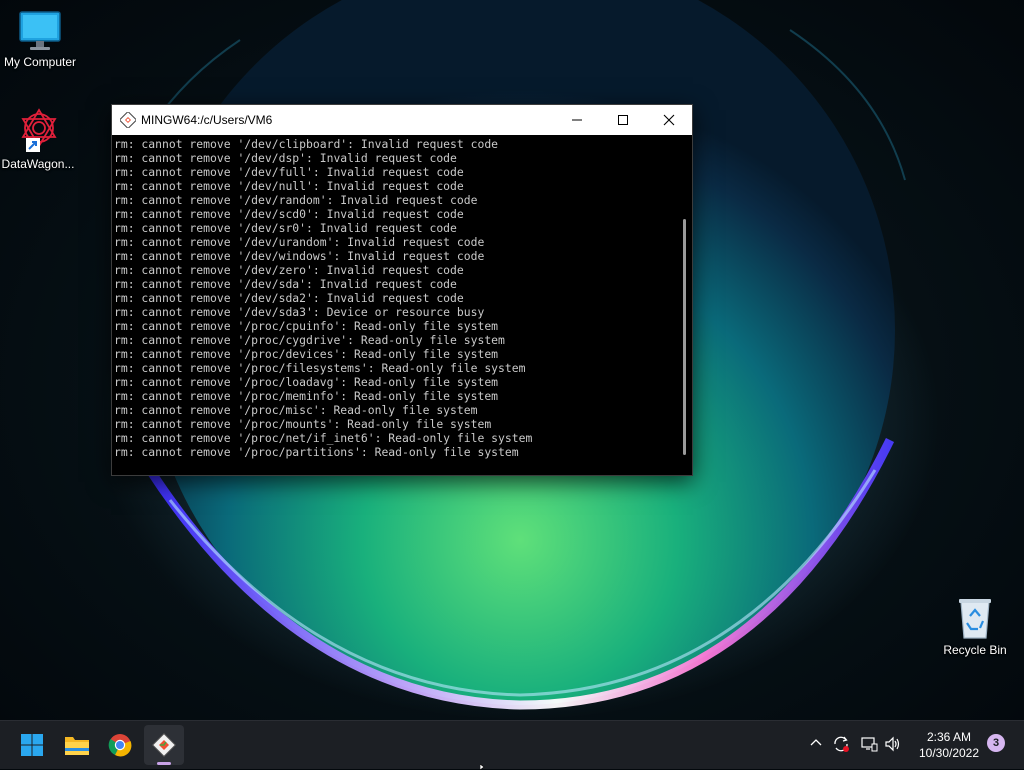 This screenshot has height=770, width=1024. I want to click on taskbar-chrome, so click(120, 745).